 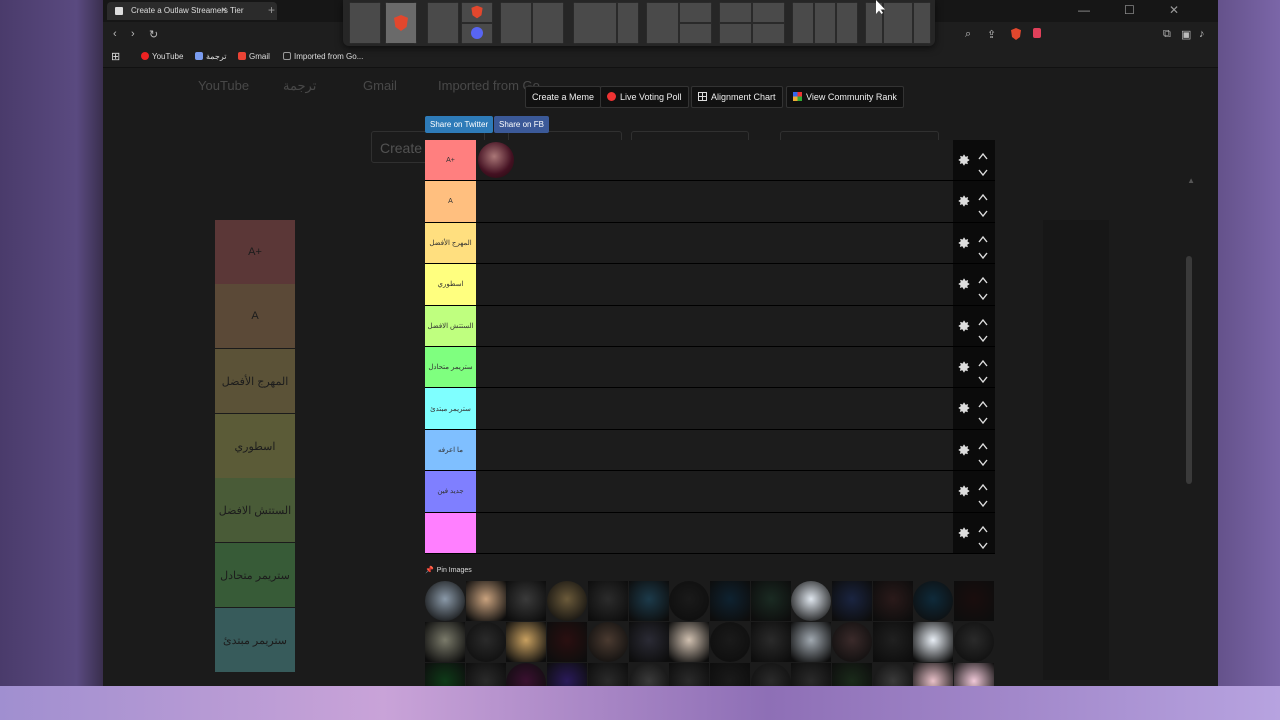 What do you see at coordinates (450, 491) in the screenshot?
I see `tier-label: جديد فين` at bounding box center [450, 491].